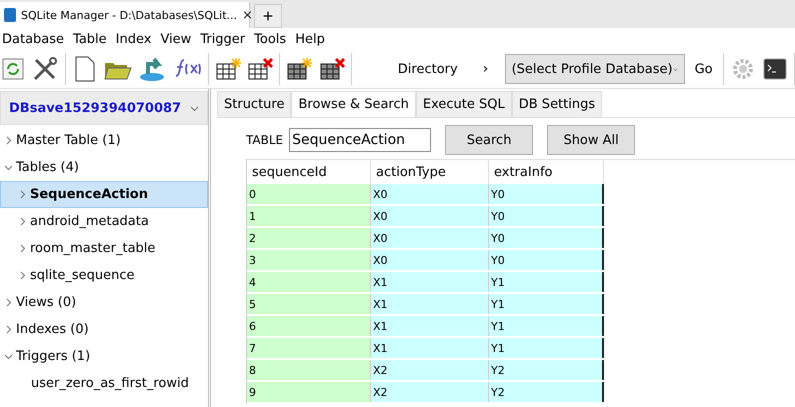 The width and height of the screenshot is (795, 407). What do you see at coordinates (265, 140) in the screenshot?
I see `table-label: TABLE` at bounding box center [265, 140].